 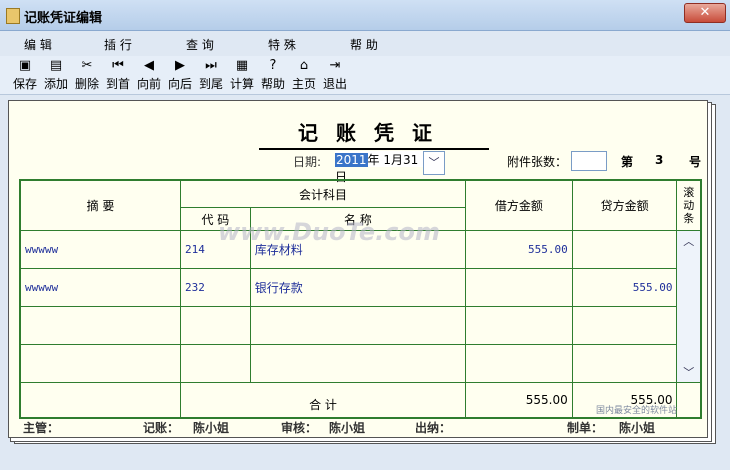 I want to click on date-field: 2011年 1月31日, so click(x=380, y=167).